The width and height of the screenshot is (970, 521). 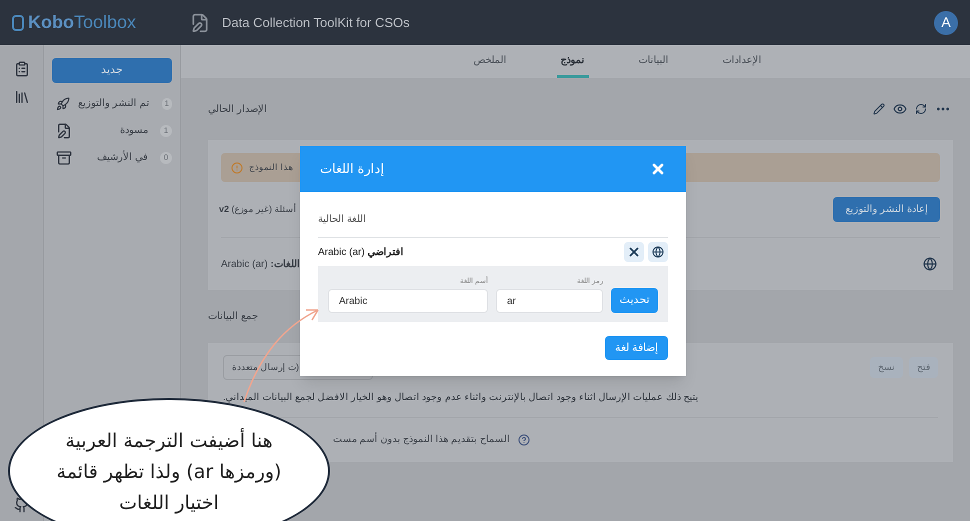 What do you see at coordinates (636, 348) in the screenshot?
I see `add-language-button: إضافة لغة` at bounding box center [636, 348].